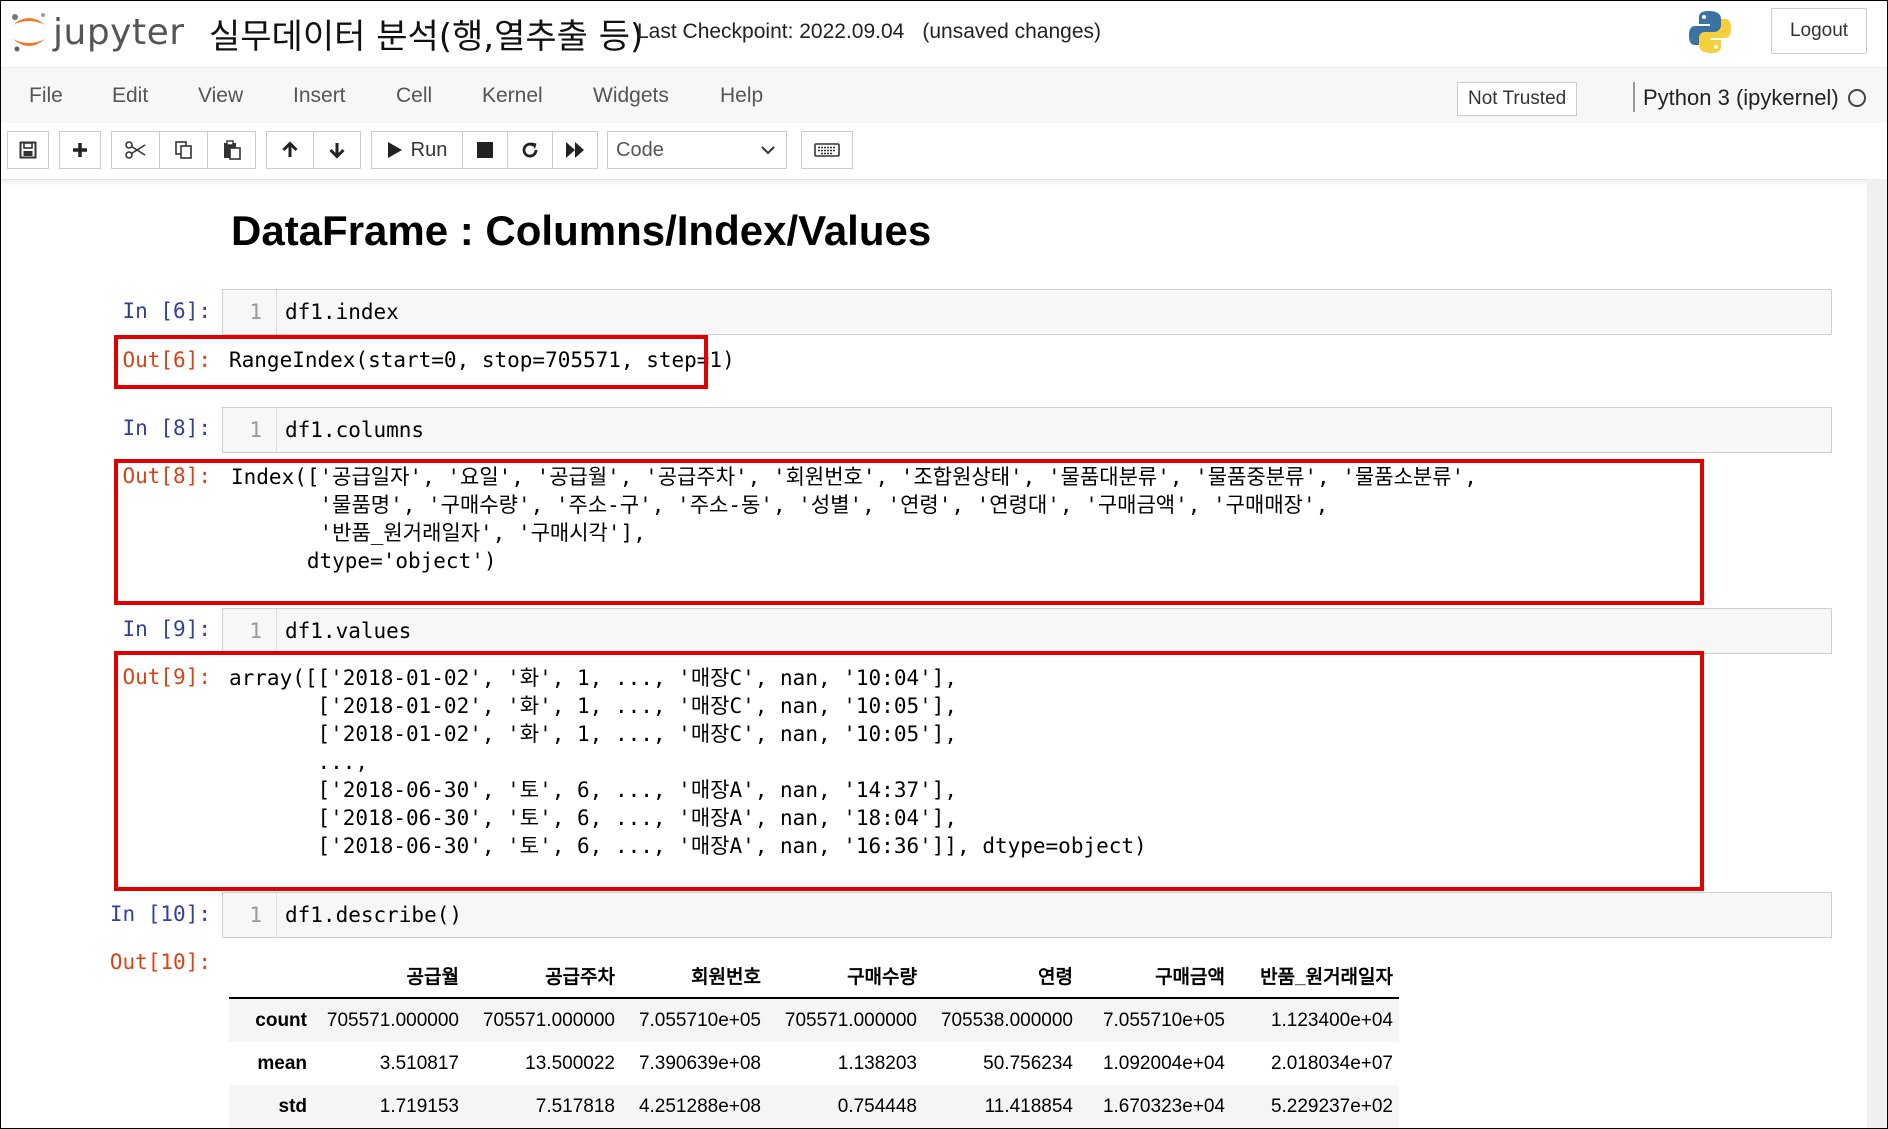 The width and height of the screenshot is (1888, 1129). I want to click on restart-button, so click(530, 150).